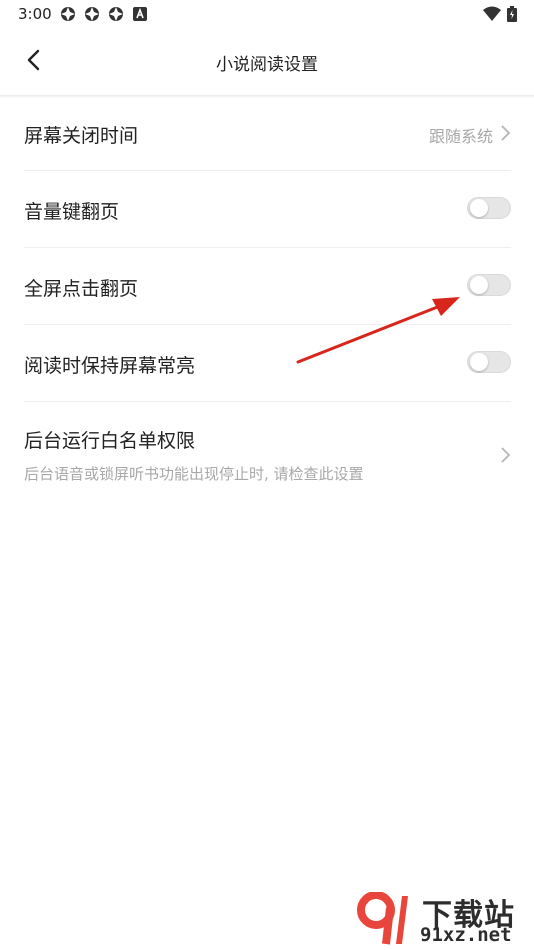 Image resolution: width=534 pixels, height=950 pixels. I want to click on setting-value: 跟随系统, so click(460, 136).